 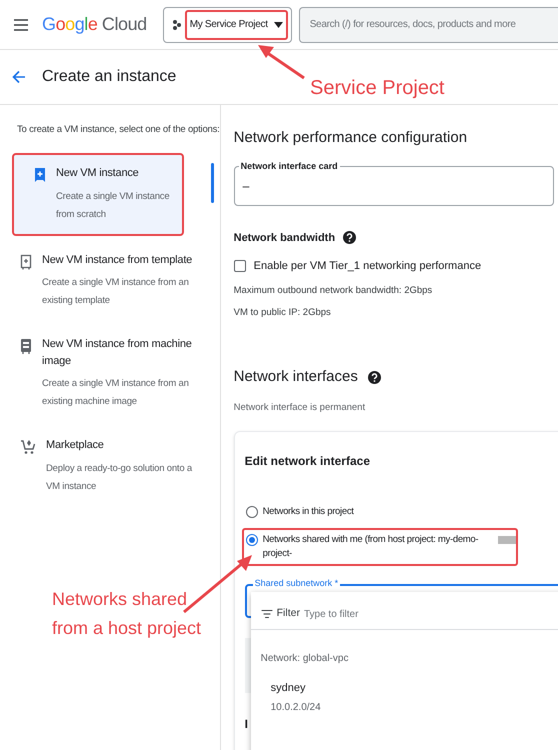 I want to click on option-title: Marketplace, so click(x=75, y=446).